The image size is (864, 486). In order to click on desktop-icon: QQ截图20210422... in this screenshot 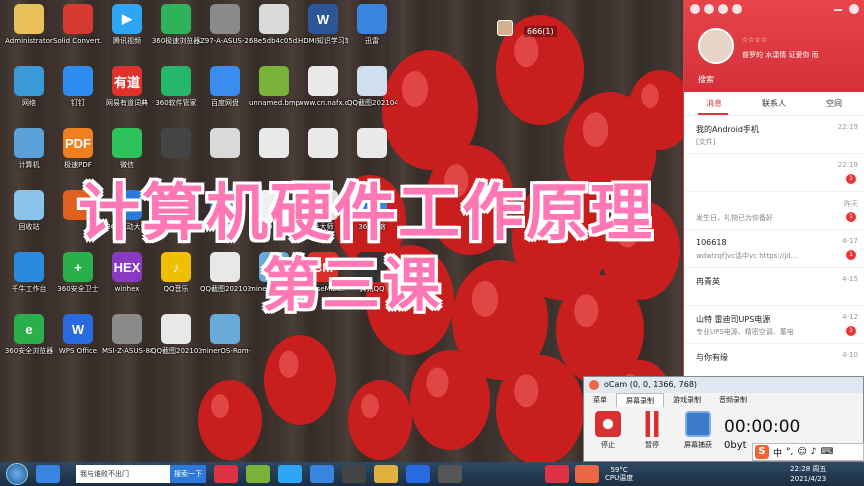, I will do `click(372, 95)`.